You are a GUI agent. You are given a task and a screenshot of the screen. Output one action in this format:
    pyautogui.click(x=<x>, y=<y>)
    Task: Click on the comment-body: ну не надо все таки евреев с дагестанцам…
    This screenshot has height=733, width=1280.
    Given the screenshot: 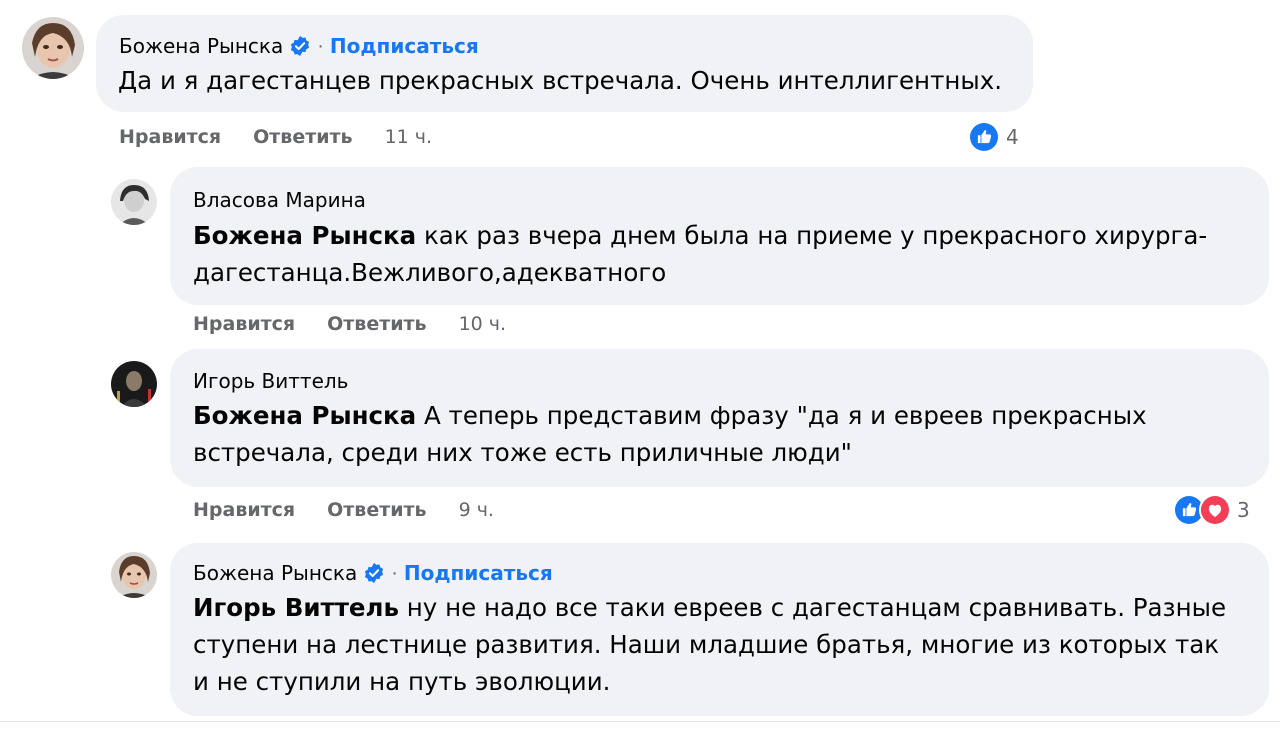 What is the action you would take?
    pyautogui.click(x=813, y=607)
    